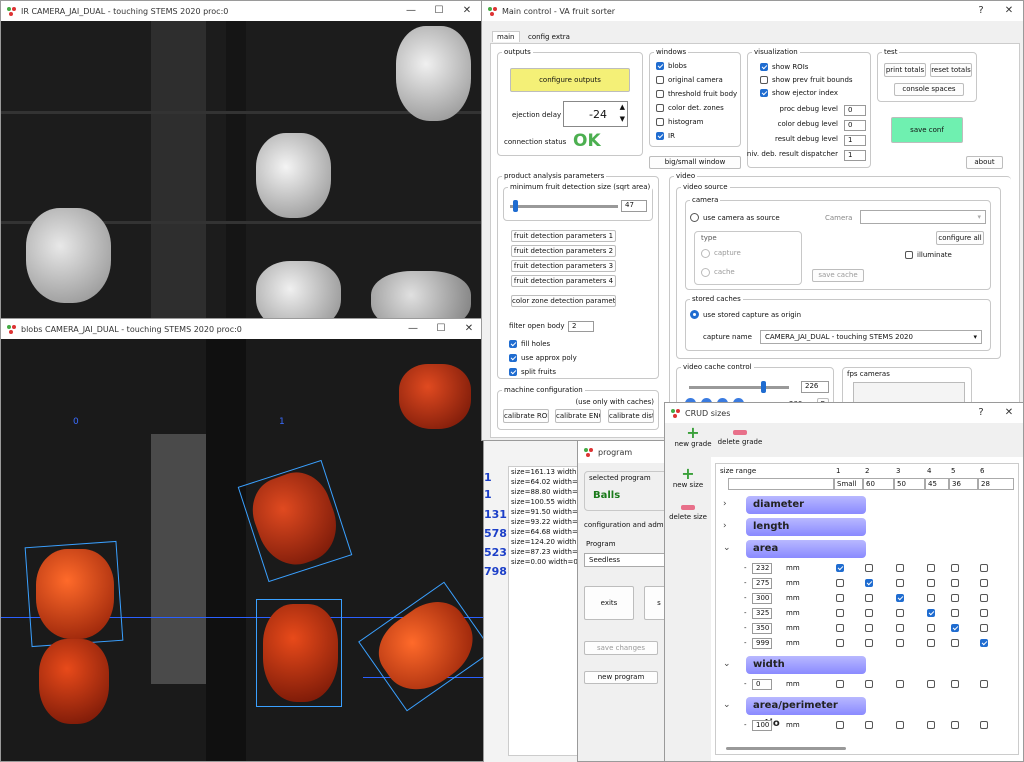 This screenshot has width=1024, height=762. What do you see at coordinates (806, 549) in the screenshot?
I see `category-header: area` at bounding box center [806, 549].